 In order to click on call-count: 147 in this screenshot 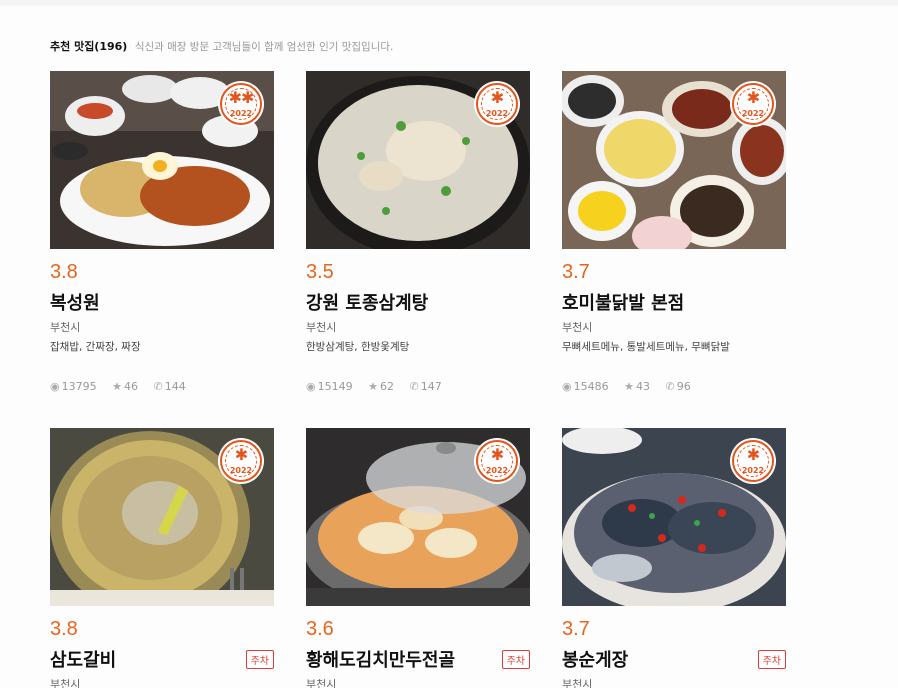, I will do `click(431, 386)`.